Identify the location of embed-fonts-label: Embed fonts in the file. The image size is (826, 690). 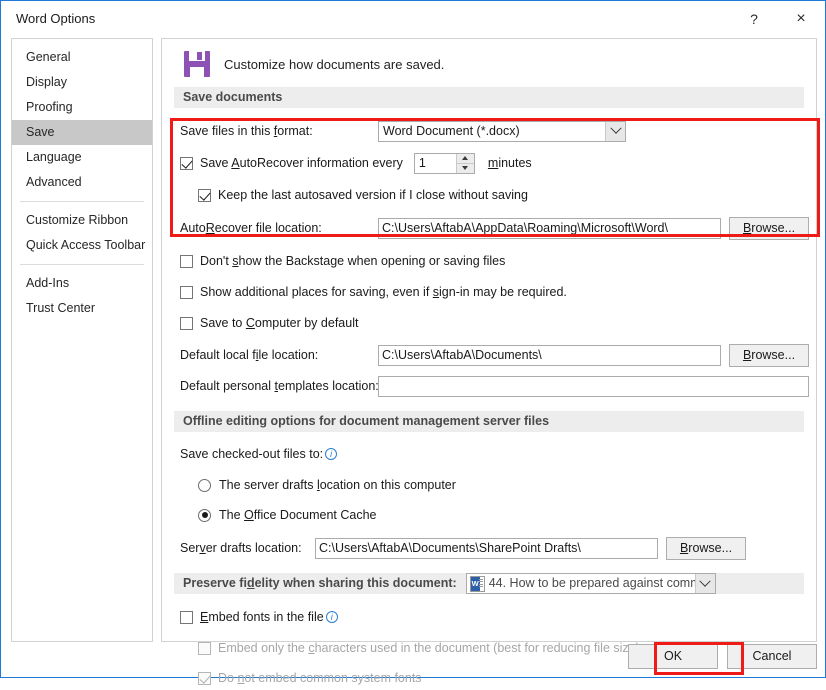
(262, 617).